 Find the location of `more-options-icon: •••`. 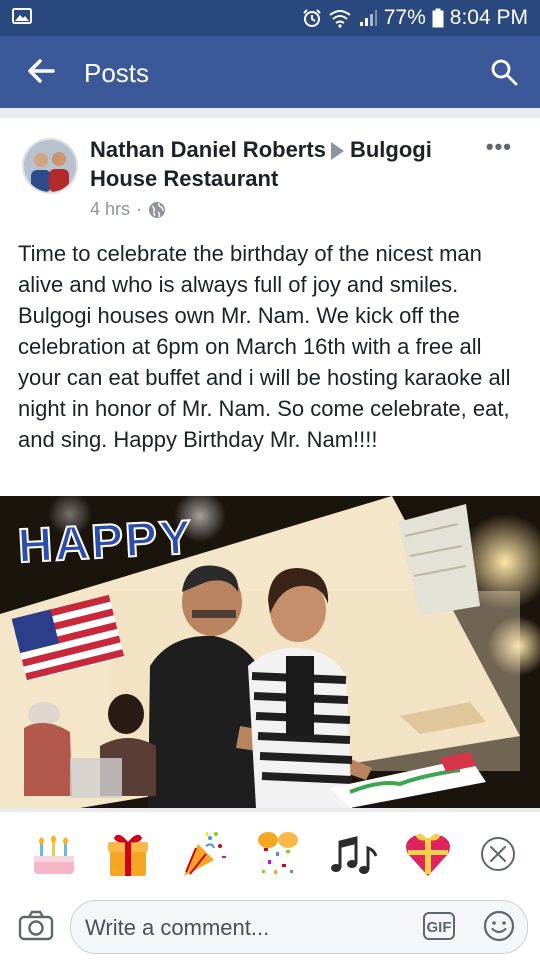

more-options-icon: ••• is located at coordinates (499, 147).